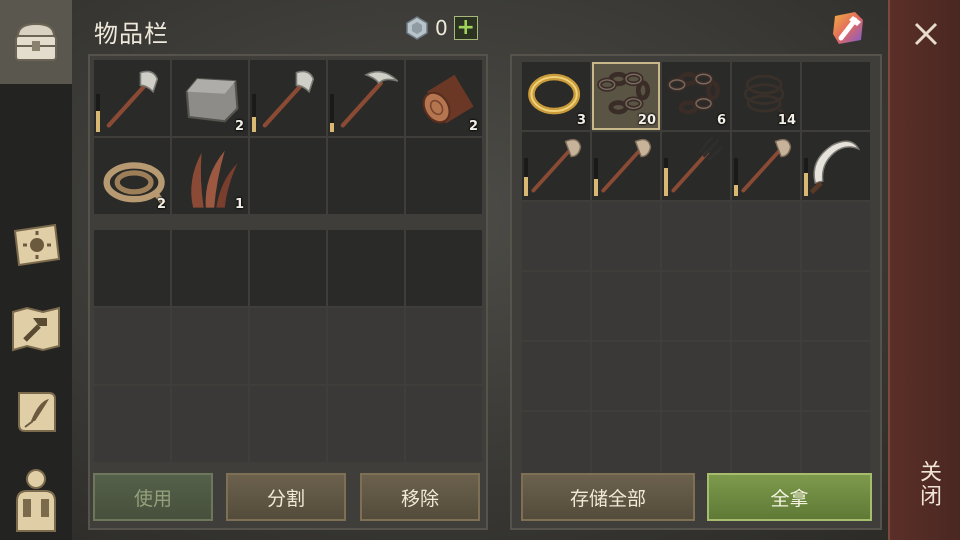  What do you see at coordinates (766, 96) in the screenshot?
I see `storage-slot: 14` at bounding box center [766, 96].